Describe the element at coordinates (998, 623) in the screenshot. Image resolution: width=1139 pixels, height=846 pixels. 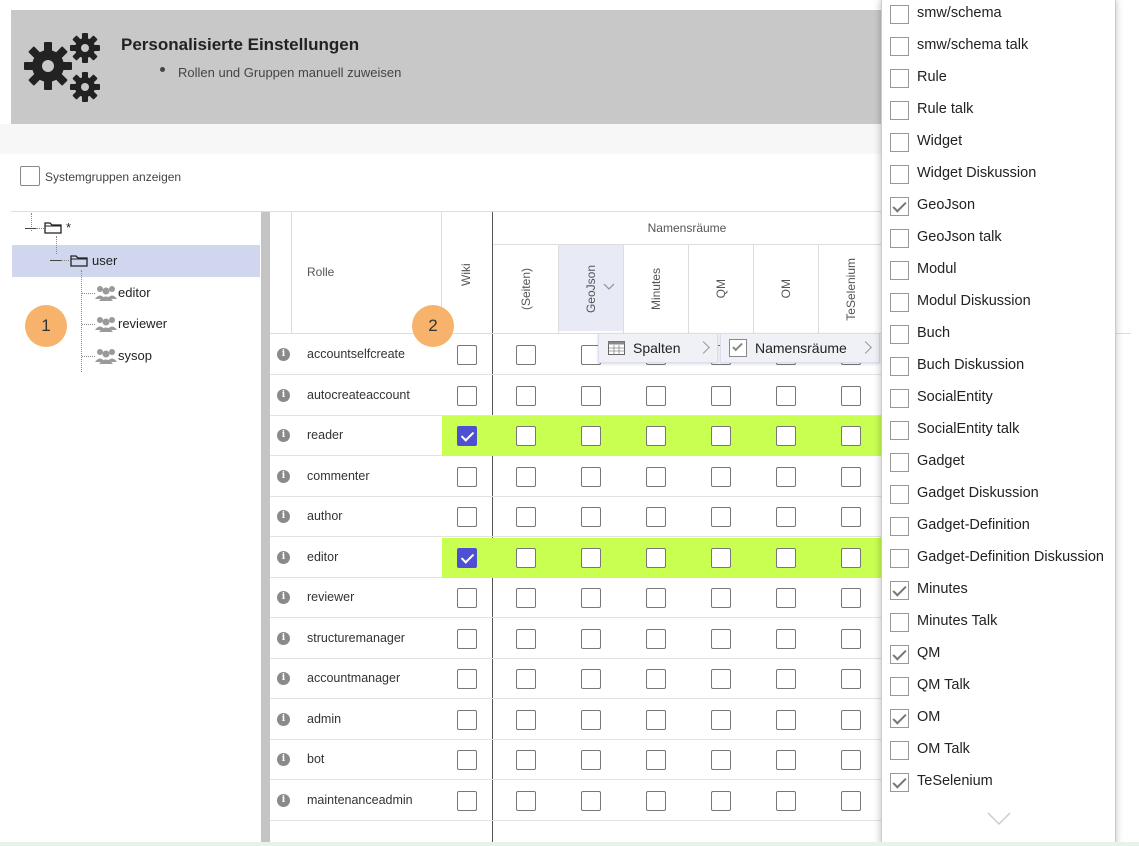
I see `namespace-option: Minutes Talk` at that location.